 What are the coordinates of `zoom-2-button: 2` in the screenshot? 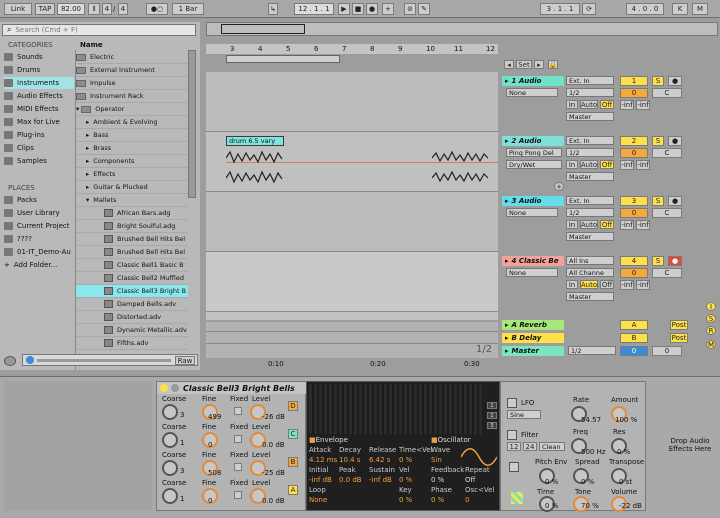 It's located at (492, 415).